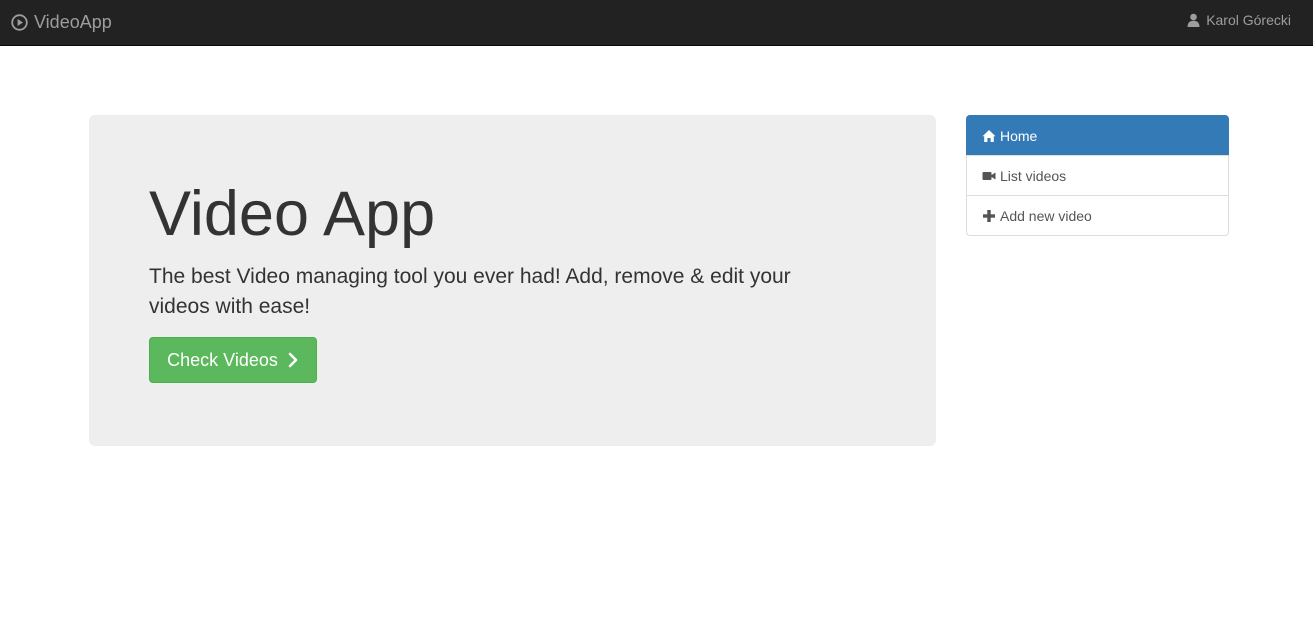 The height and width of the screenshot is (632, 1313). I want to click on sidebar-item-list-videos: List videos, so click(1097, 175).